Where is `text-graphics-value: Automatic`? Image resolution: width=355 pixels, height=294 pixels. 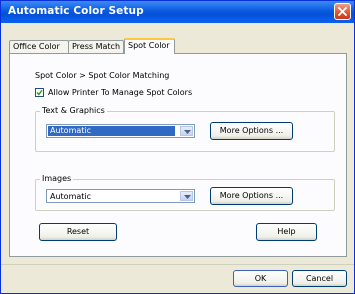
text-graphics-value: Automatic is located at coordinates (111, 131).